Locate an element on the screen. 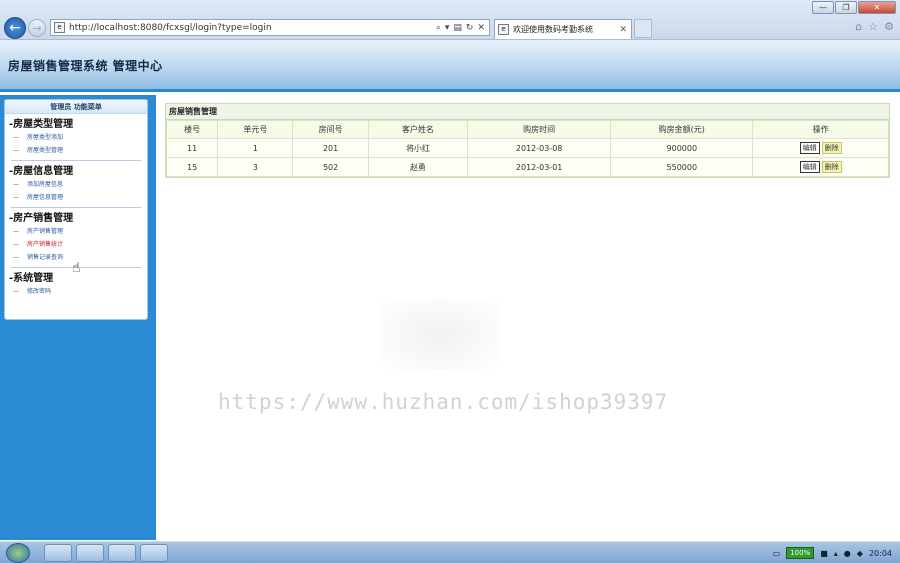  taskbar-ie-button is located at coordinates (154, 553).